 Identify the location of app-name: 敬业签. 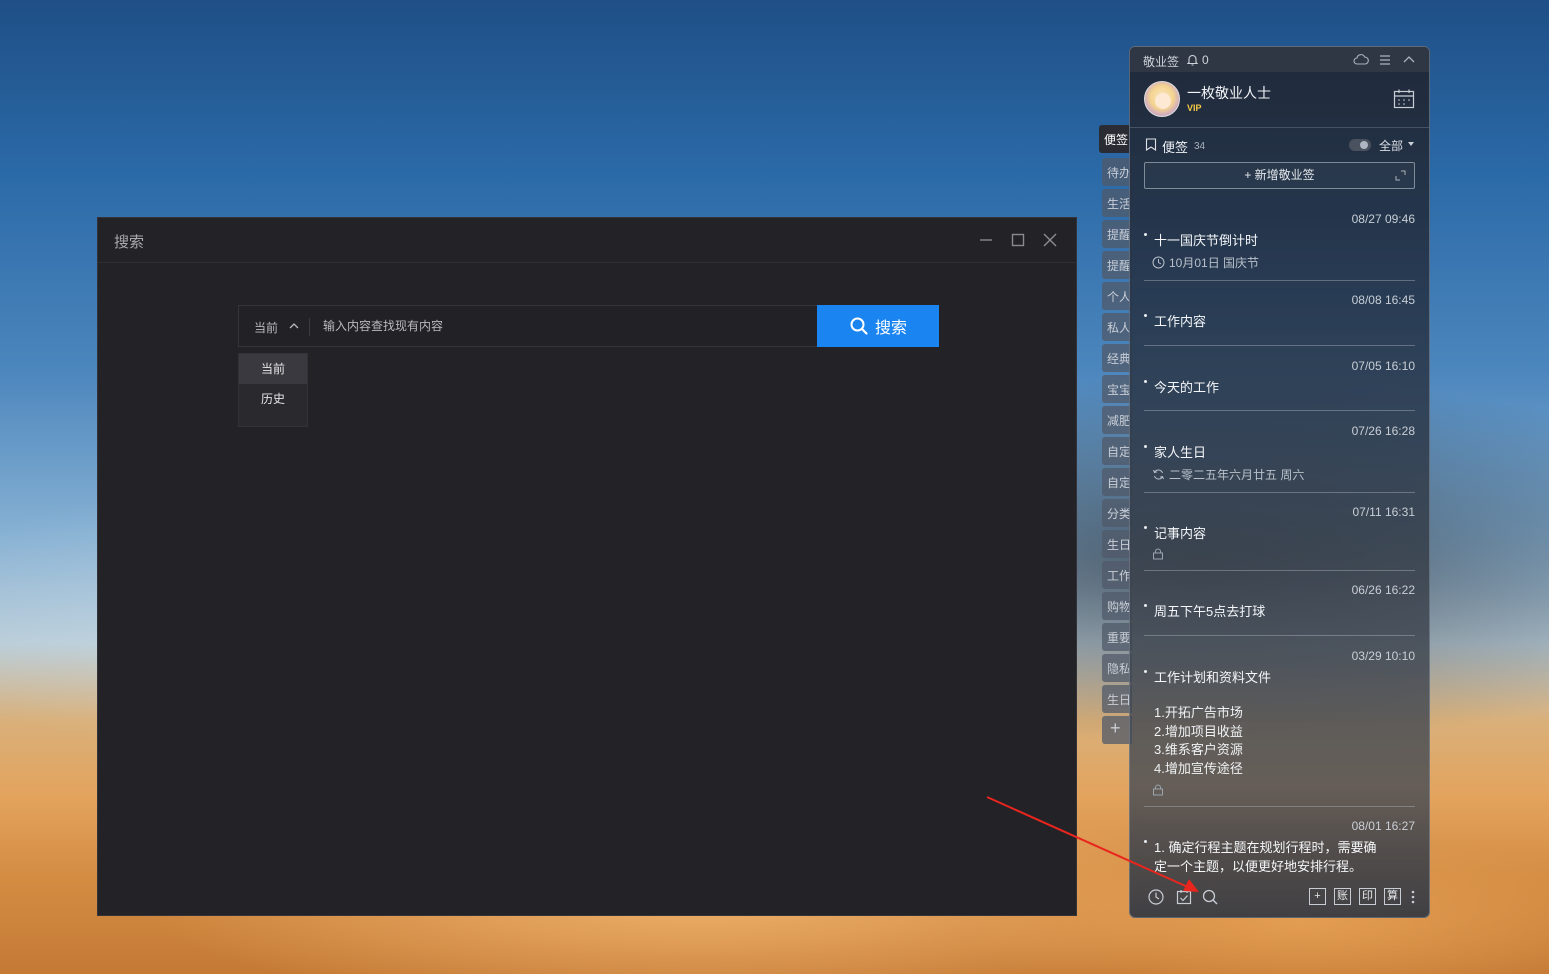
(1161, 62).